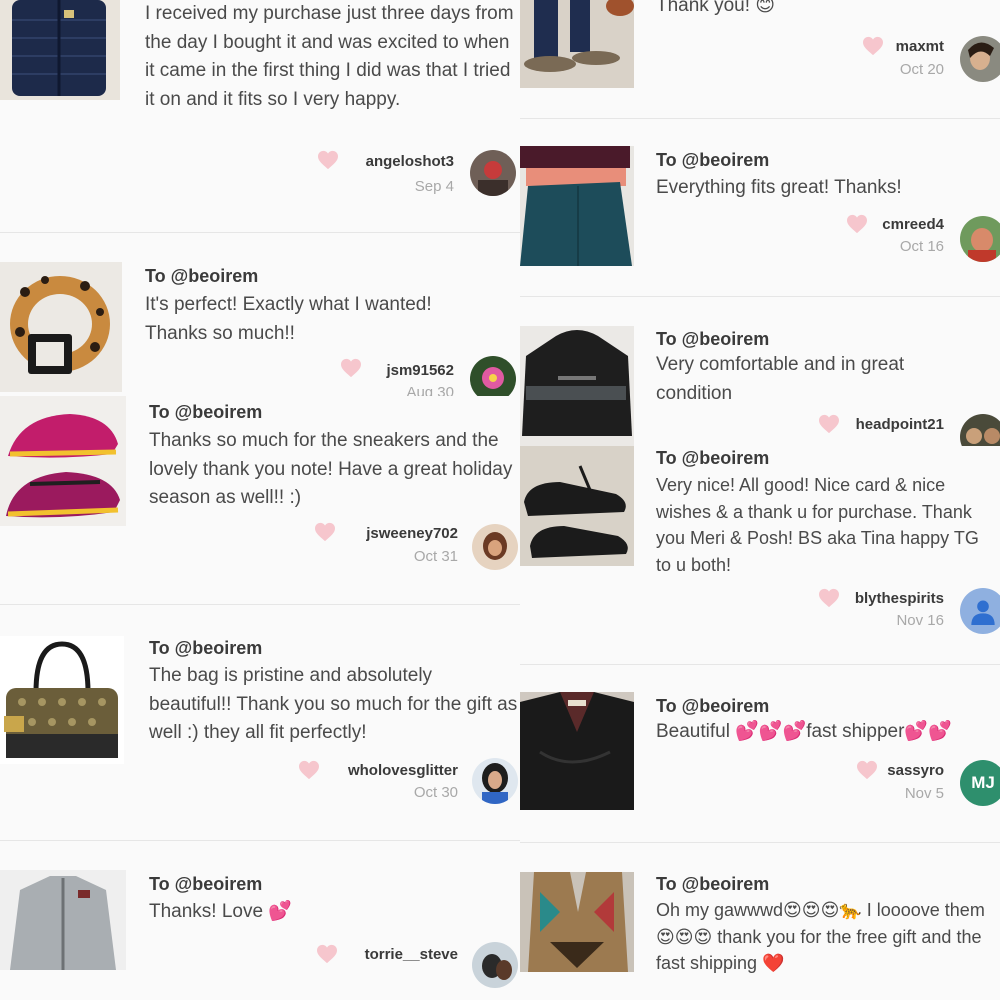  I want to click on reviewer-username: jsweeney702, so click(412, 533).